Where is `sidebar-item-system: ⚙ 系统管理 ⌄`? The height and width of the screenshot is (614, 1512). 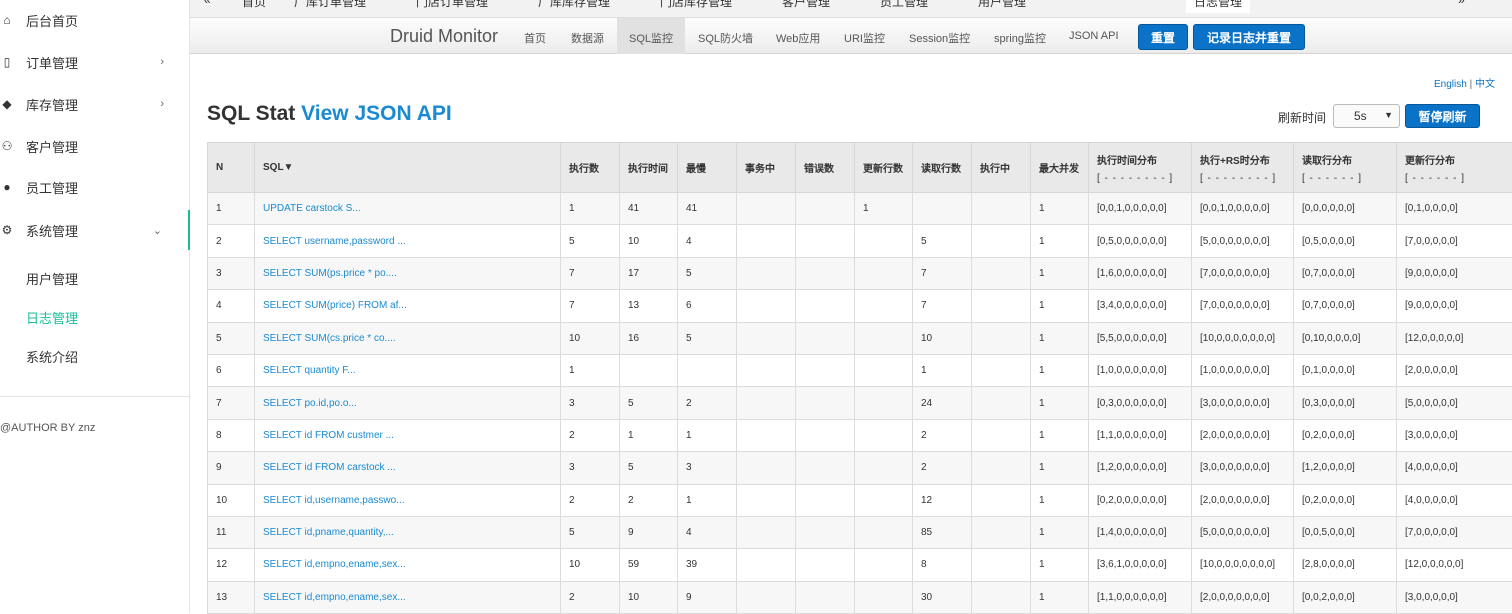
sidebar-item-system: ⚙ 系统管理 ⌄ is located at coordinates (95, 230).